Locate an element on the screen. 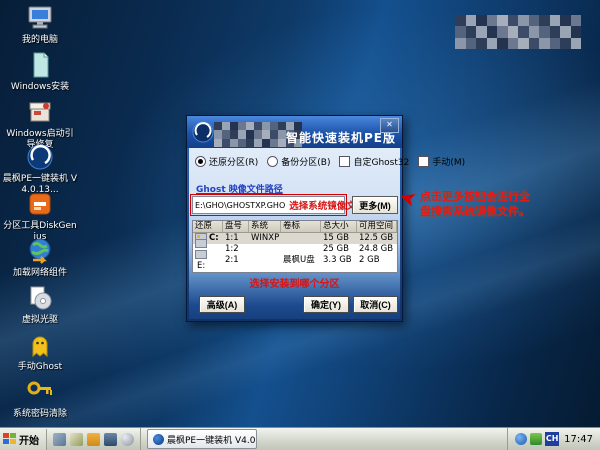  desktop-icon-password-clear: 系统密码清除 is located at coordinates (40, 398).